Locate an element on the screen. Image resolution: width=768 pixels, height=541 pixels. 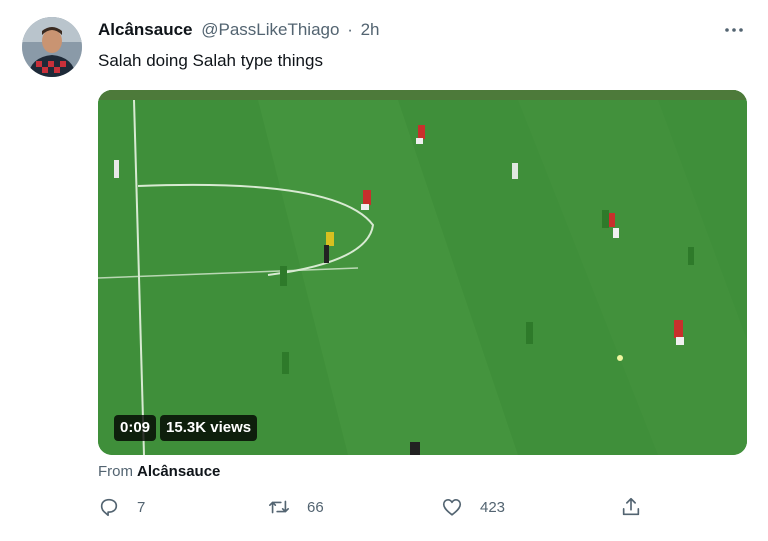
avatar is located at coordinates (52, 47).